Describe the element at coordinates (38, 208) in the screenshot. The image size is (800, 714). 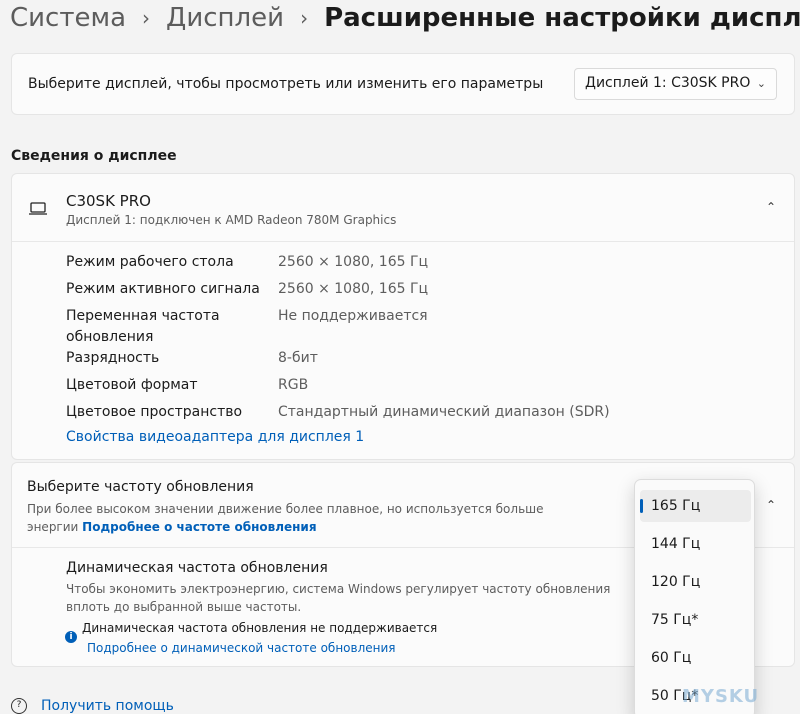
I see `laptop-icon` at that location.